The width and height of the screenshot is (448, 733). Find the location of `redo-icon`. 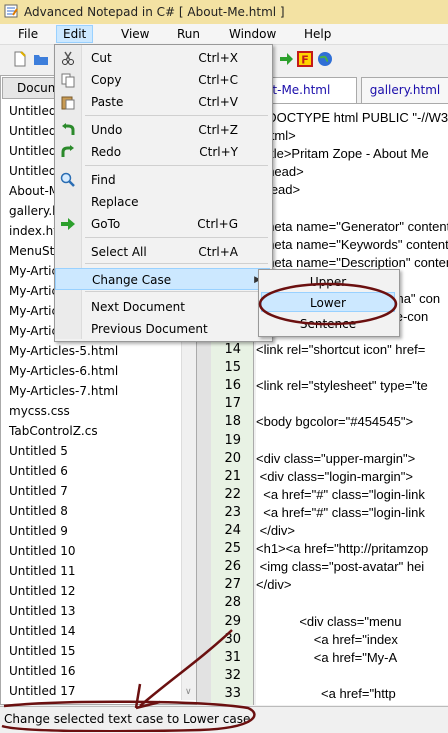

redo-icon is located at coordinates (67, 151).